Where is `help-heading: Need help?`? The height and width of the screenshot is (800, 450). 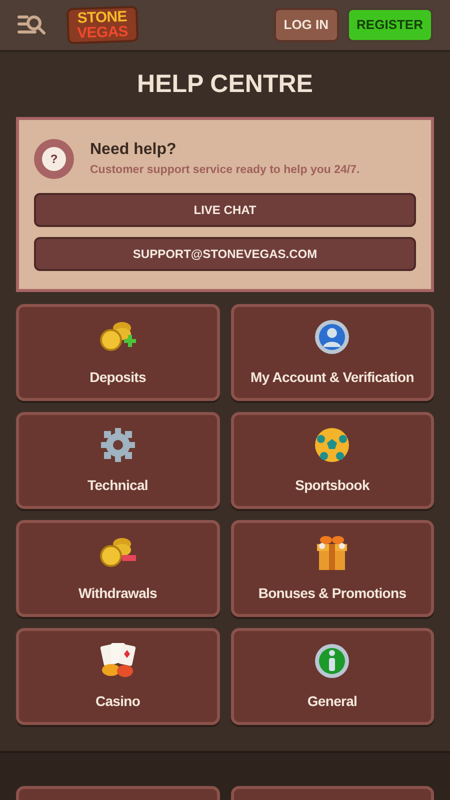 help-heading: Need help? is located at coordinates (134, 150).